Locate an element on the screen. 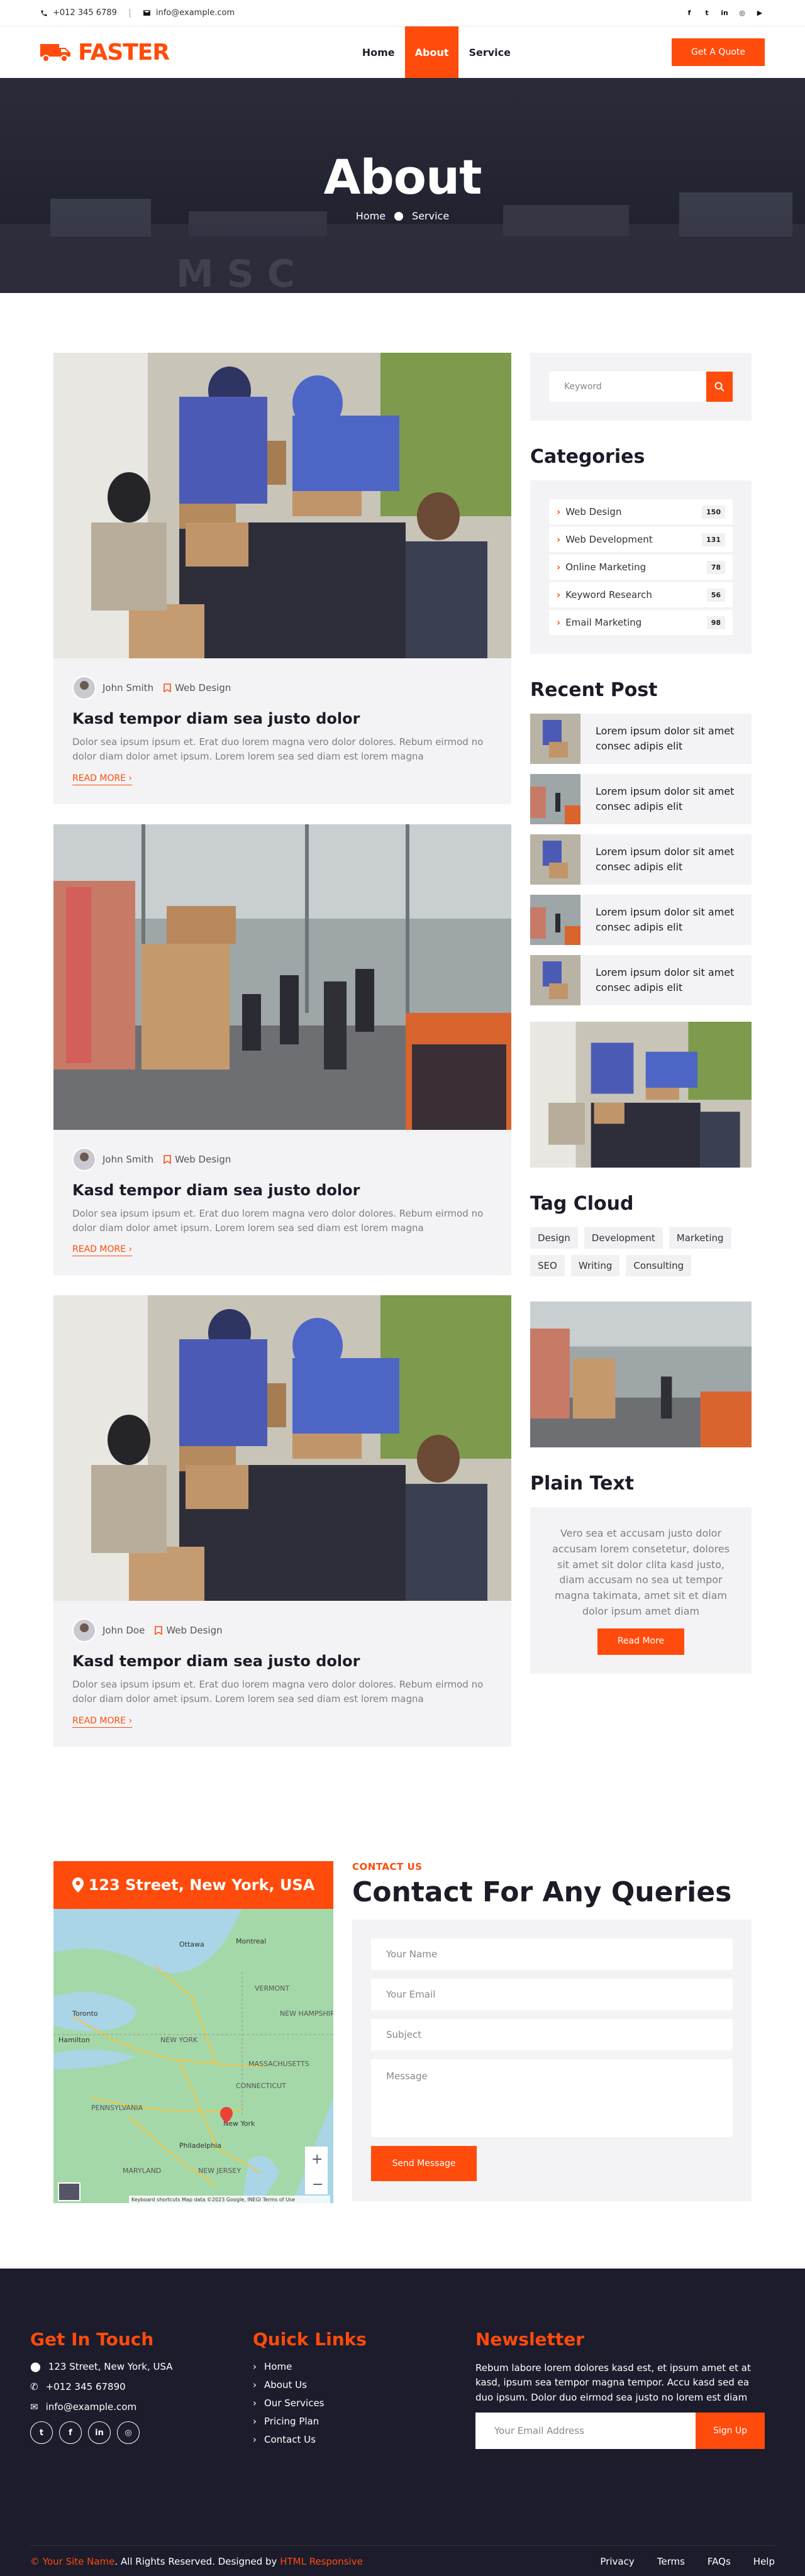 This screenshot has width=805, height=2576. page-header: M S C About Home Service is located at coordinates (402, 185).